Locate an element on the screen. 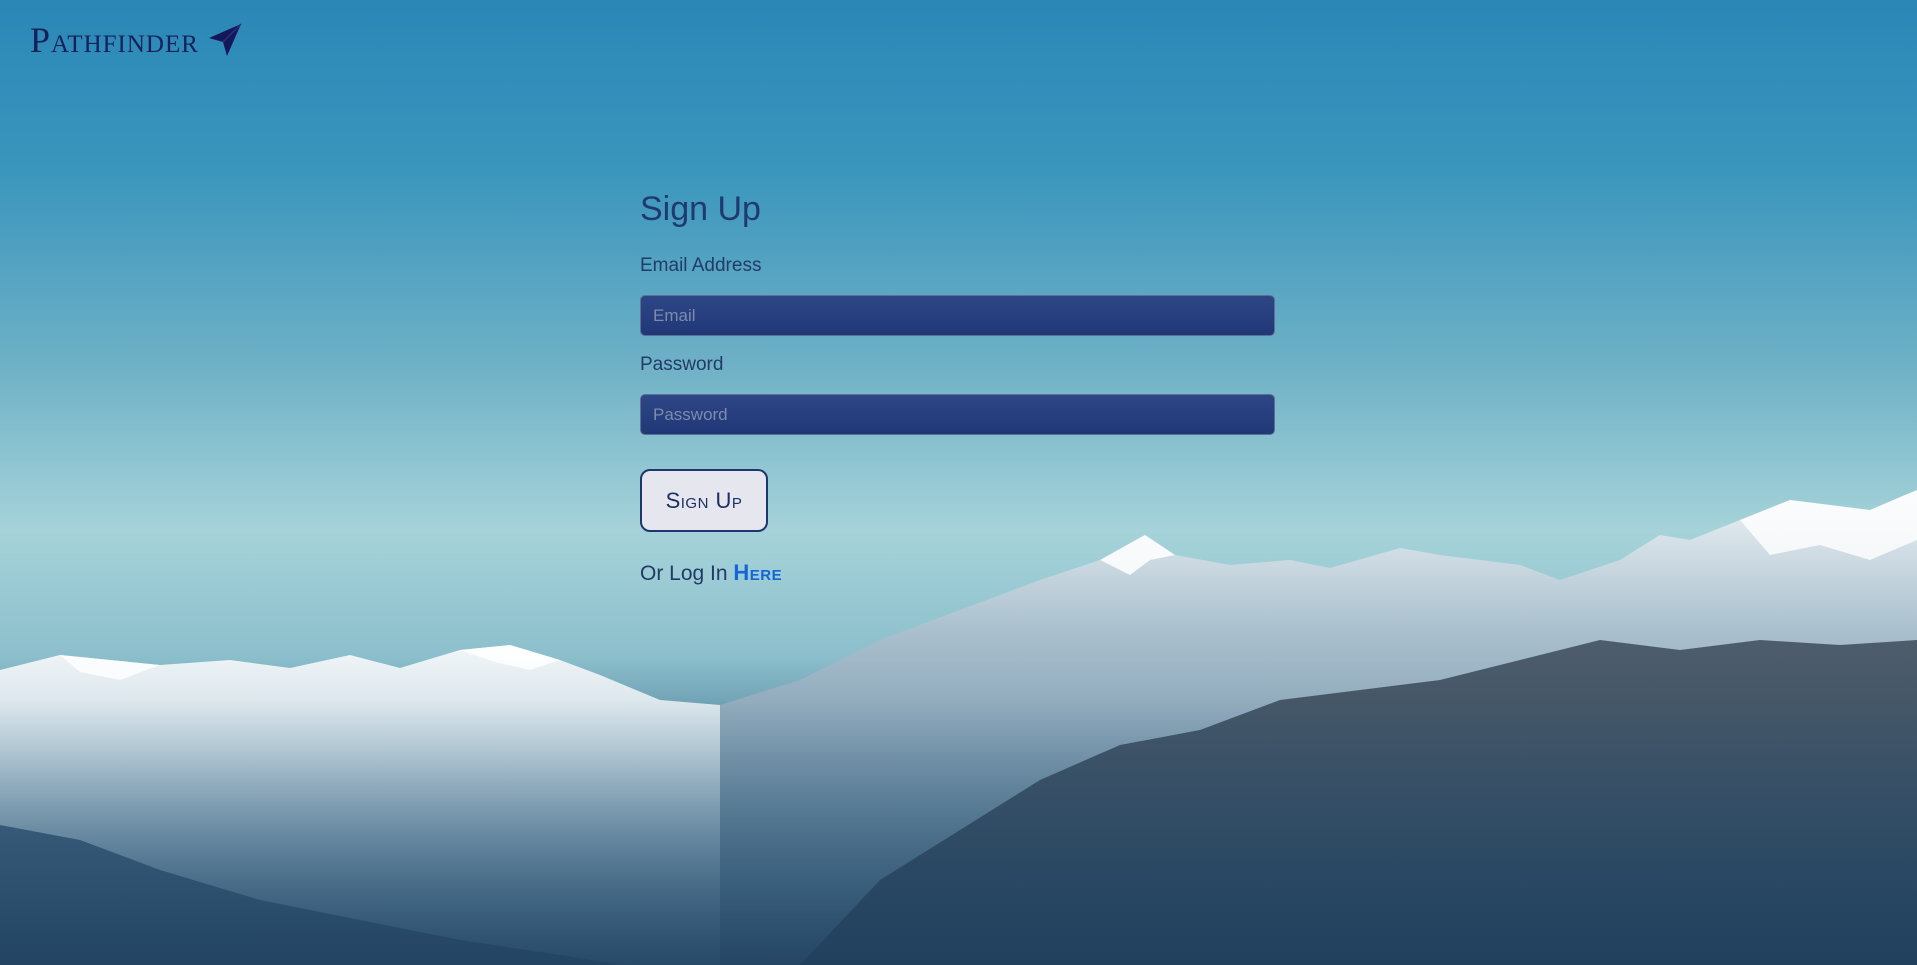 Image resolution: width=1917 pixels, height=965 pixels. login-prompt: Or Log In Here is located at coordinates (957, 573).